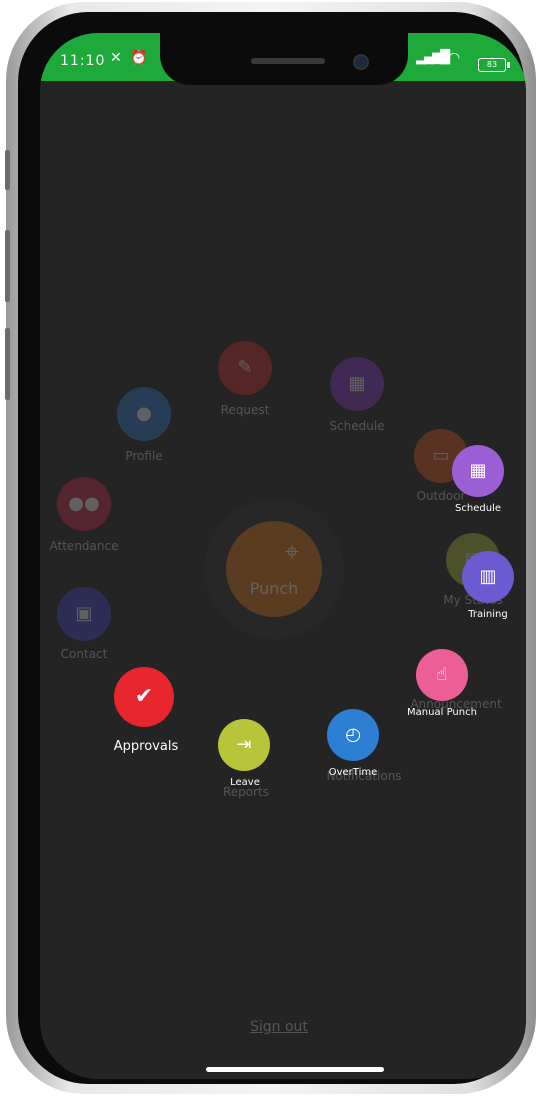 This screenshot has width=543, height=1097. I want to click on mute-switch, so click(7, 170).